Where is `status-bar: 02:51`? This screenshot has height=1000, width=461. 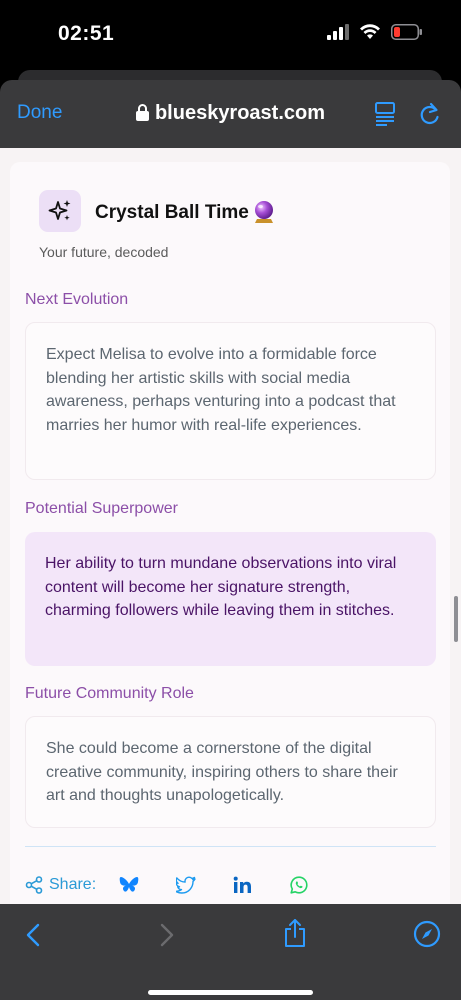
status-bar: 02:51 is located at coordinates (230, 35).